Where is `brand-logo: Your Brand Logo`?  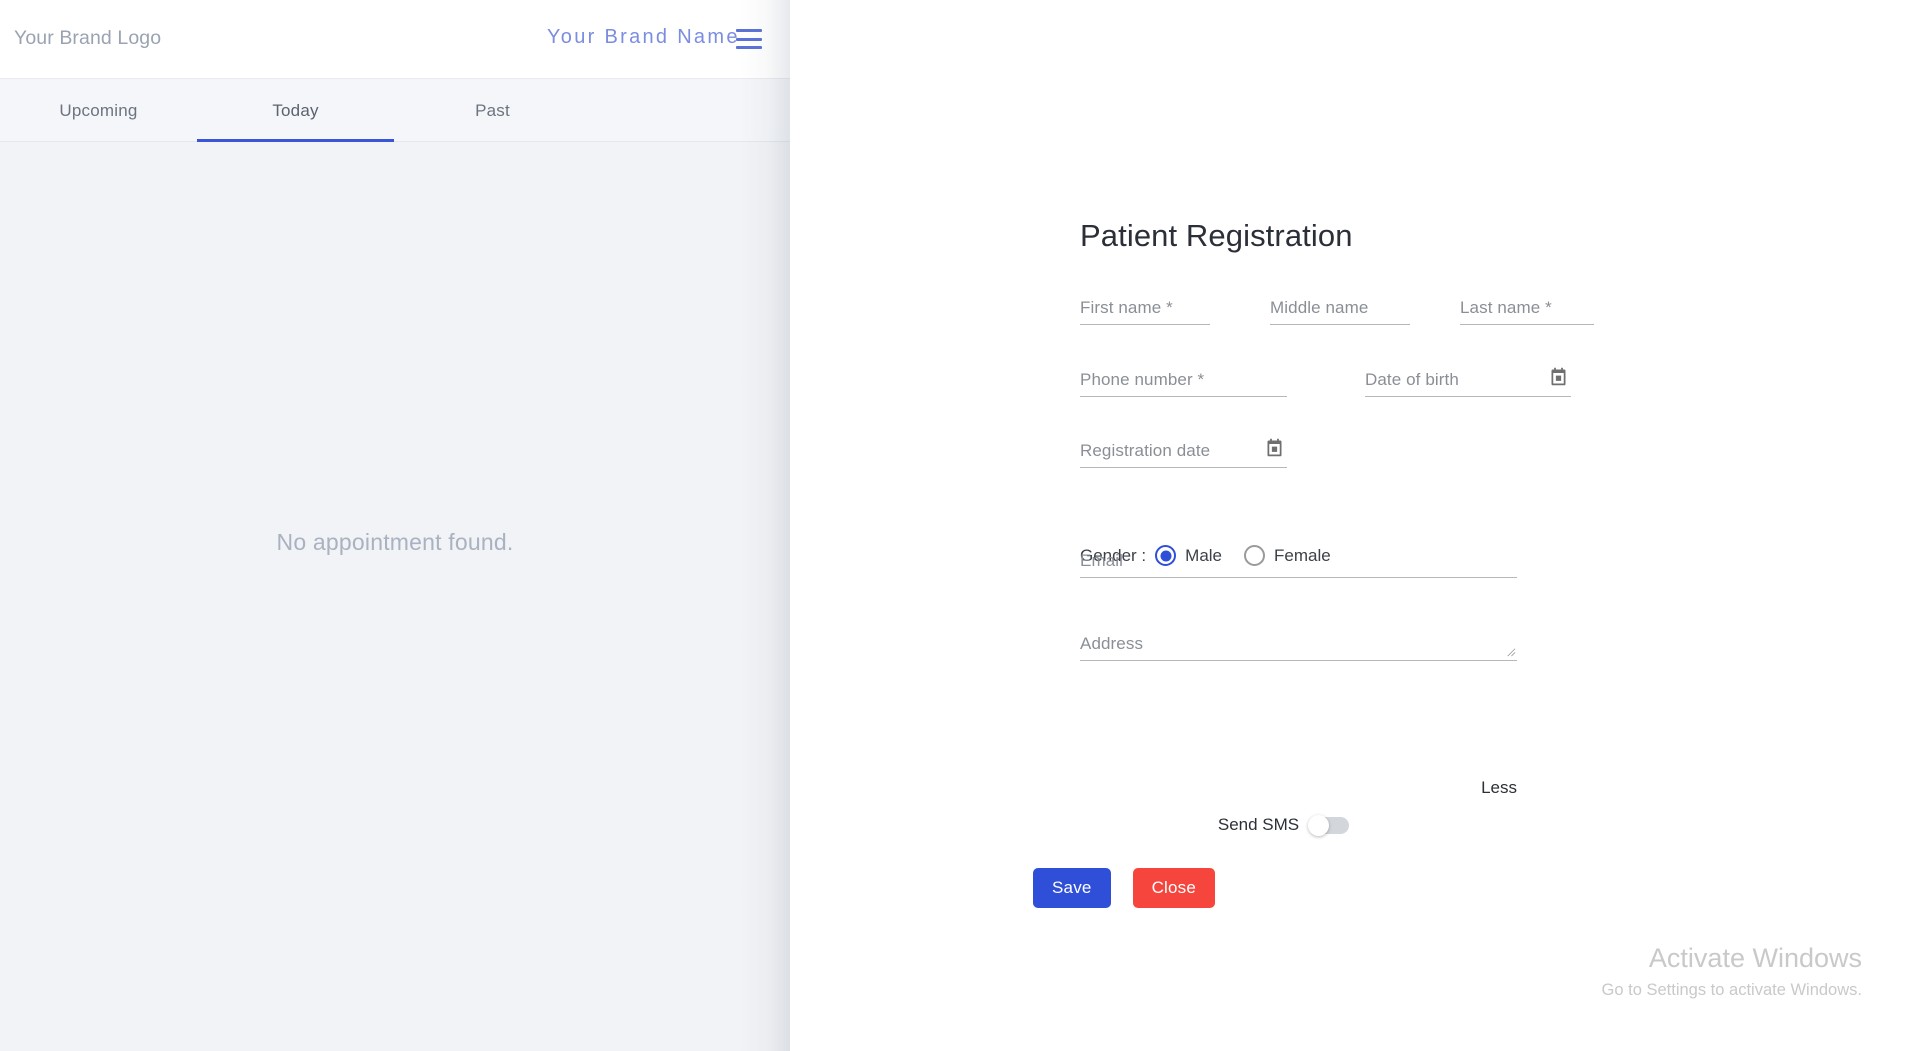 brand-logo: Your Brand Logo is located at coordinates (88, 38).